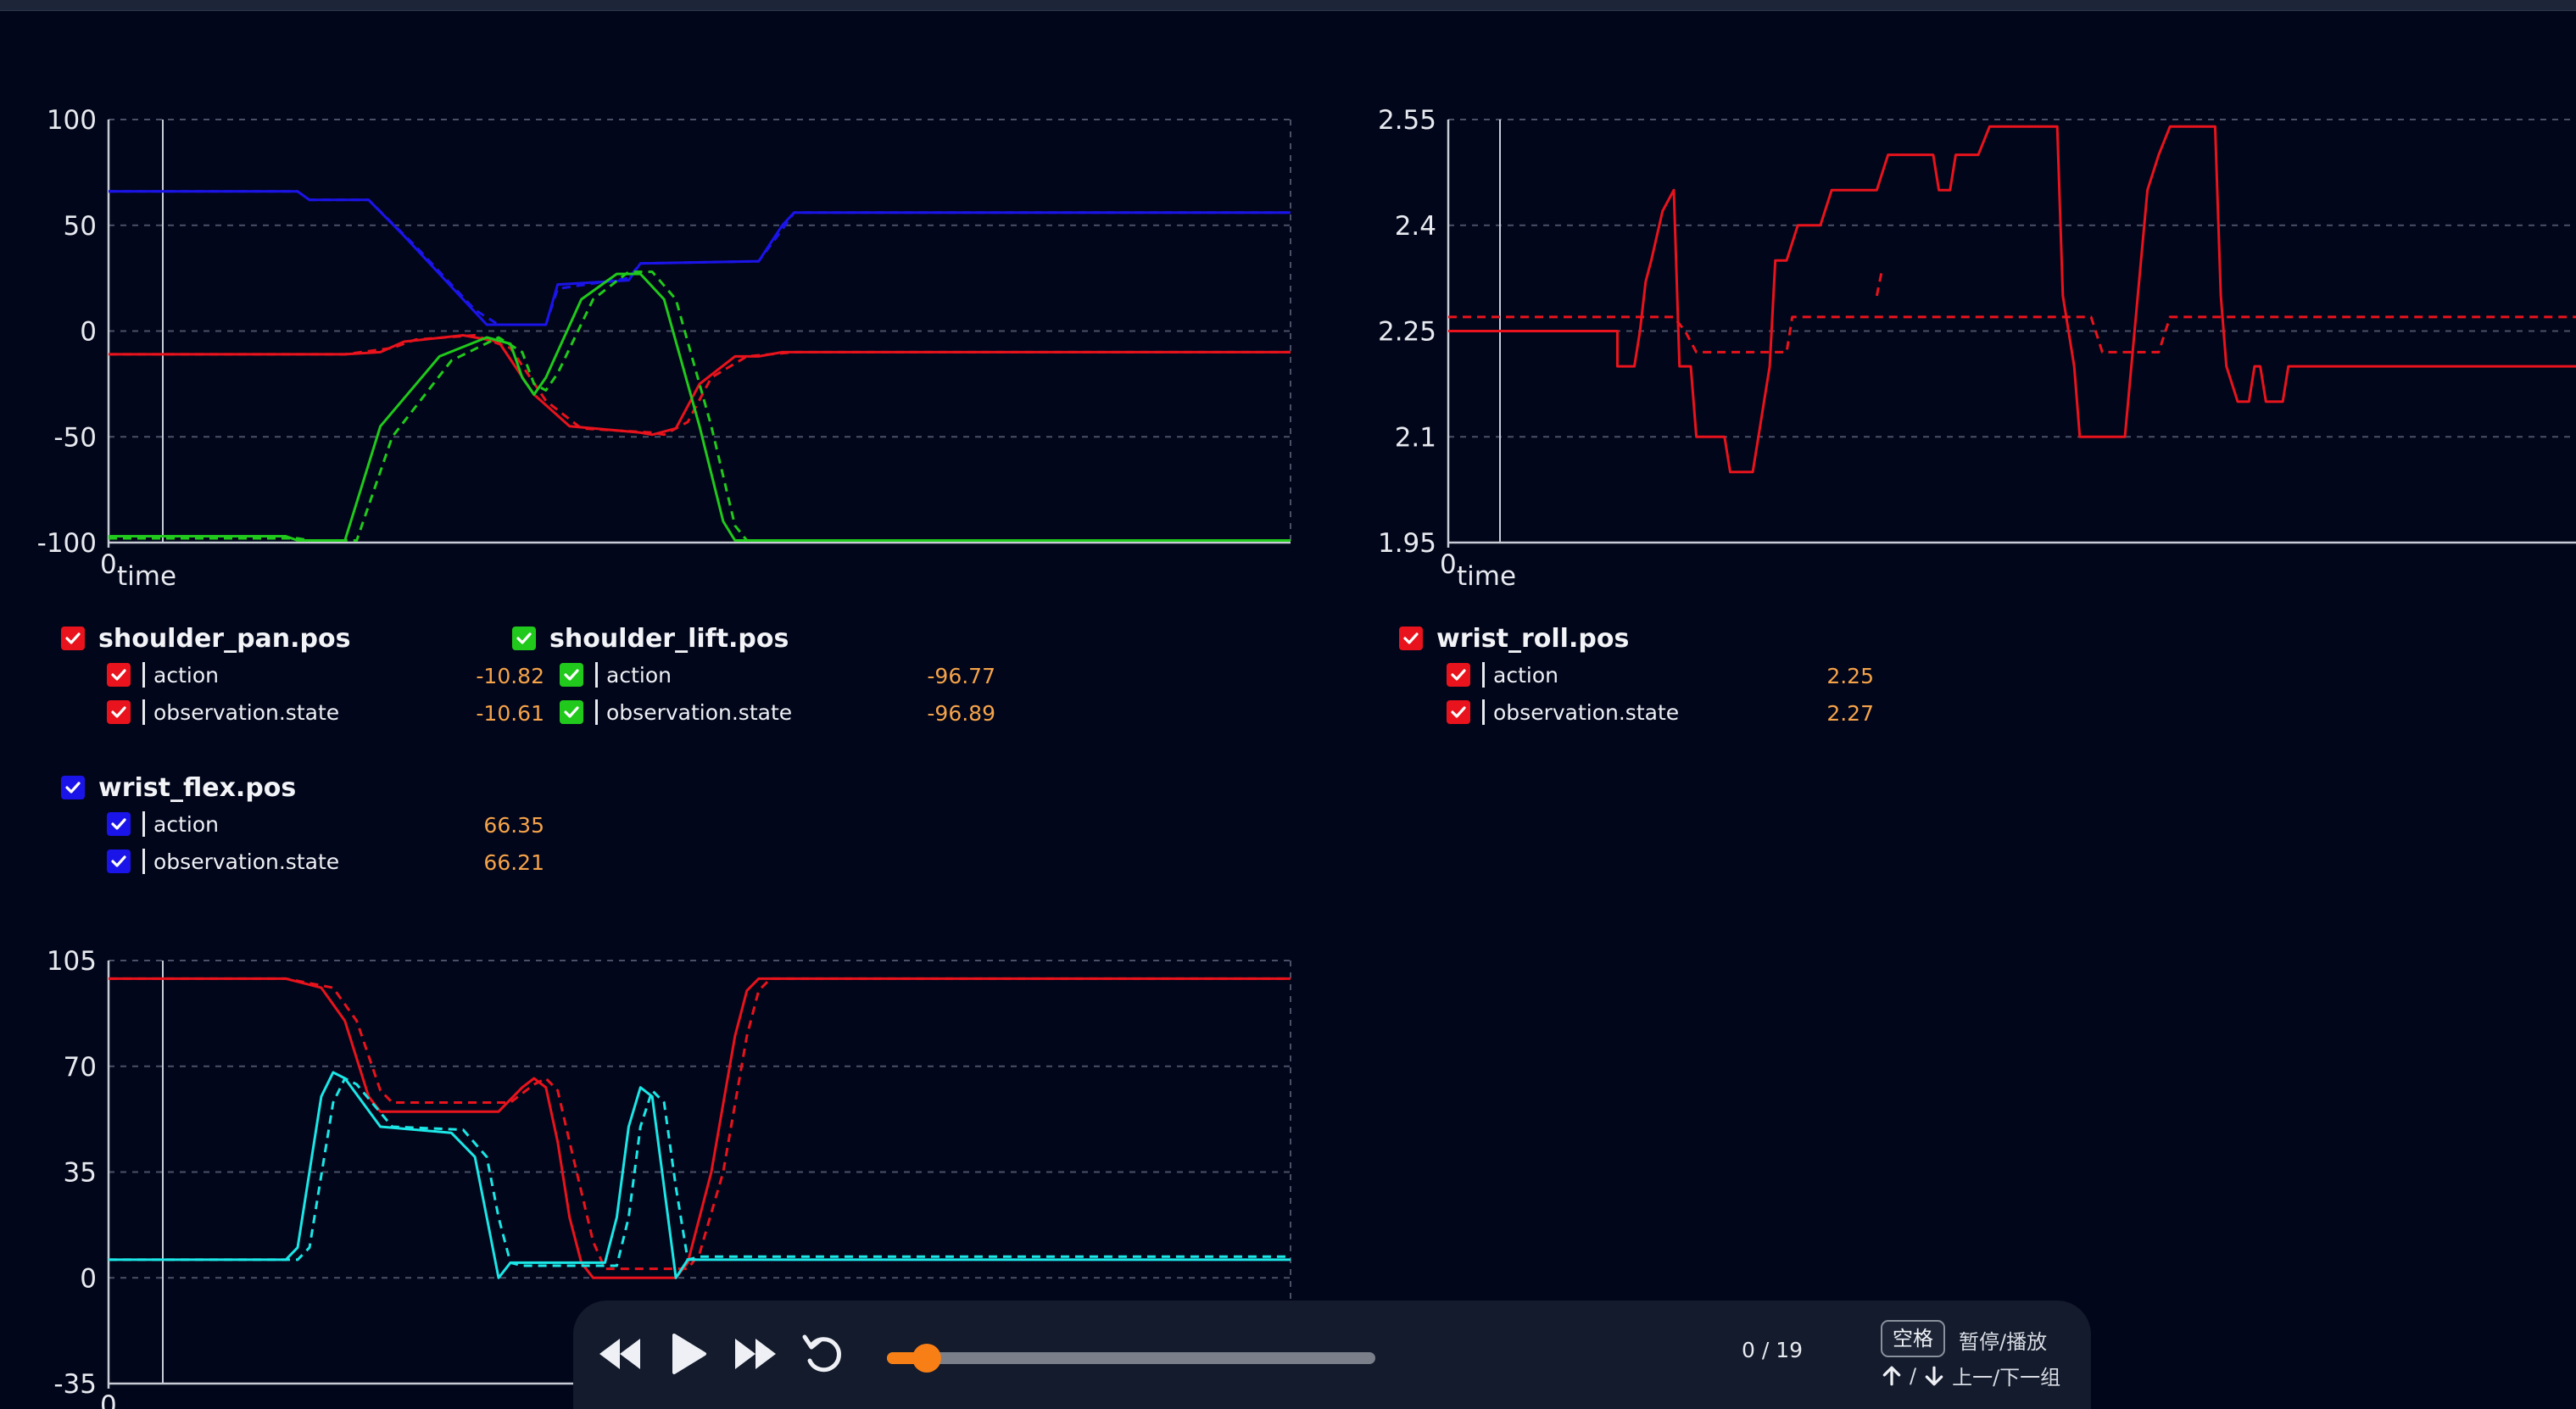 The width and height of the screenshot is (2576, 1409). What do you see at coordinates (1934, 1375) in the screenshot?
I see `arrow-down-icon` at bounding box center [1934, 1375].